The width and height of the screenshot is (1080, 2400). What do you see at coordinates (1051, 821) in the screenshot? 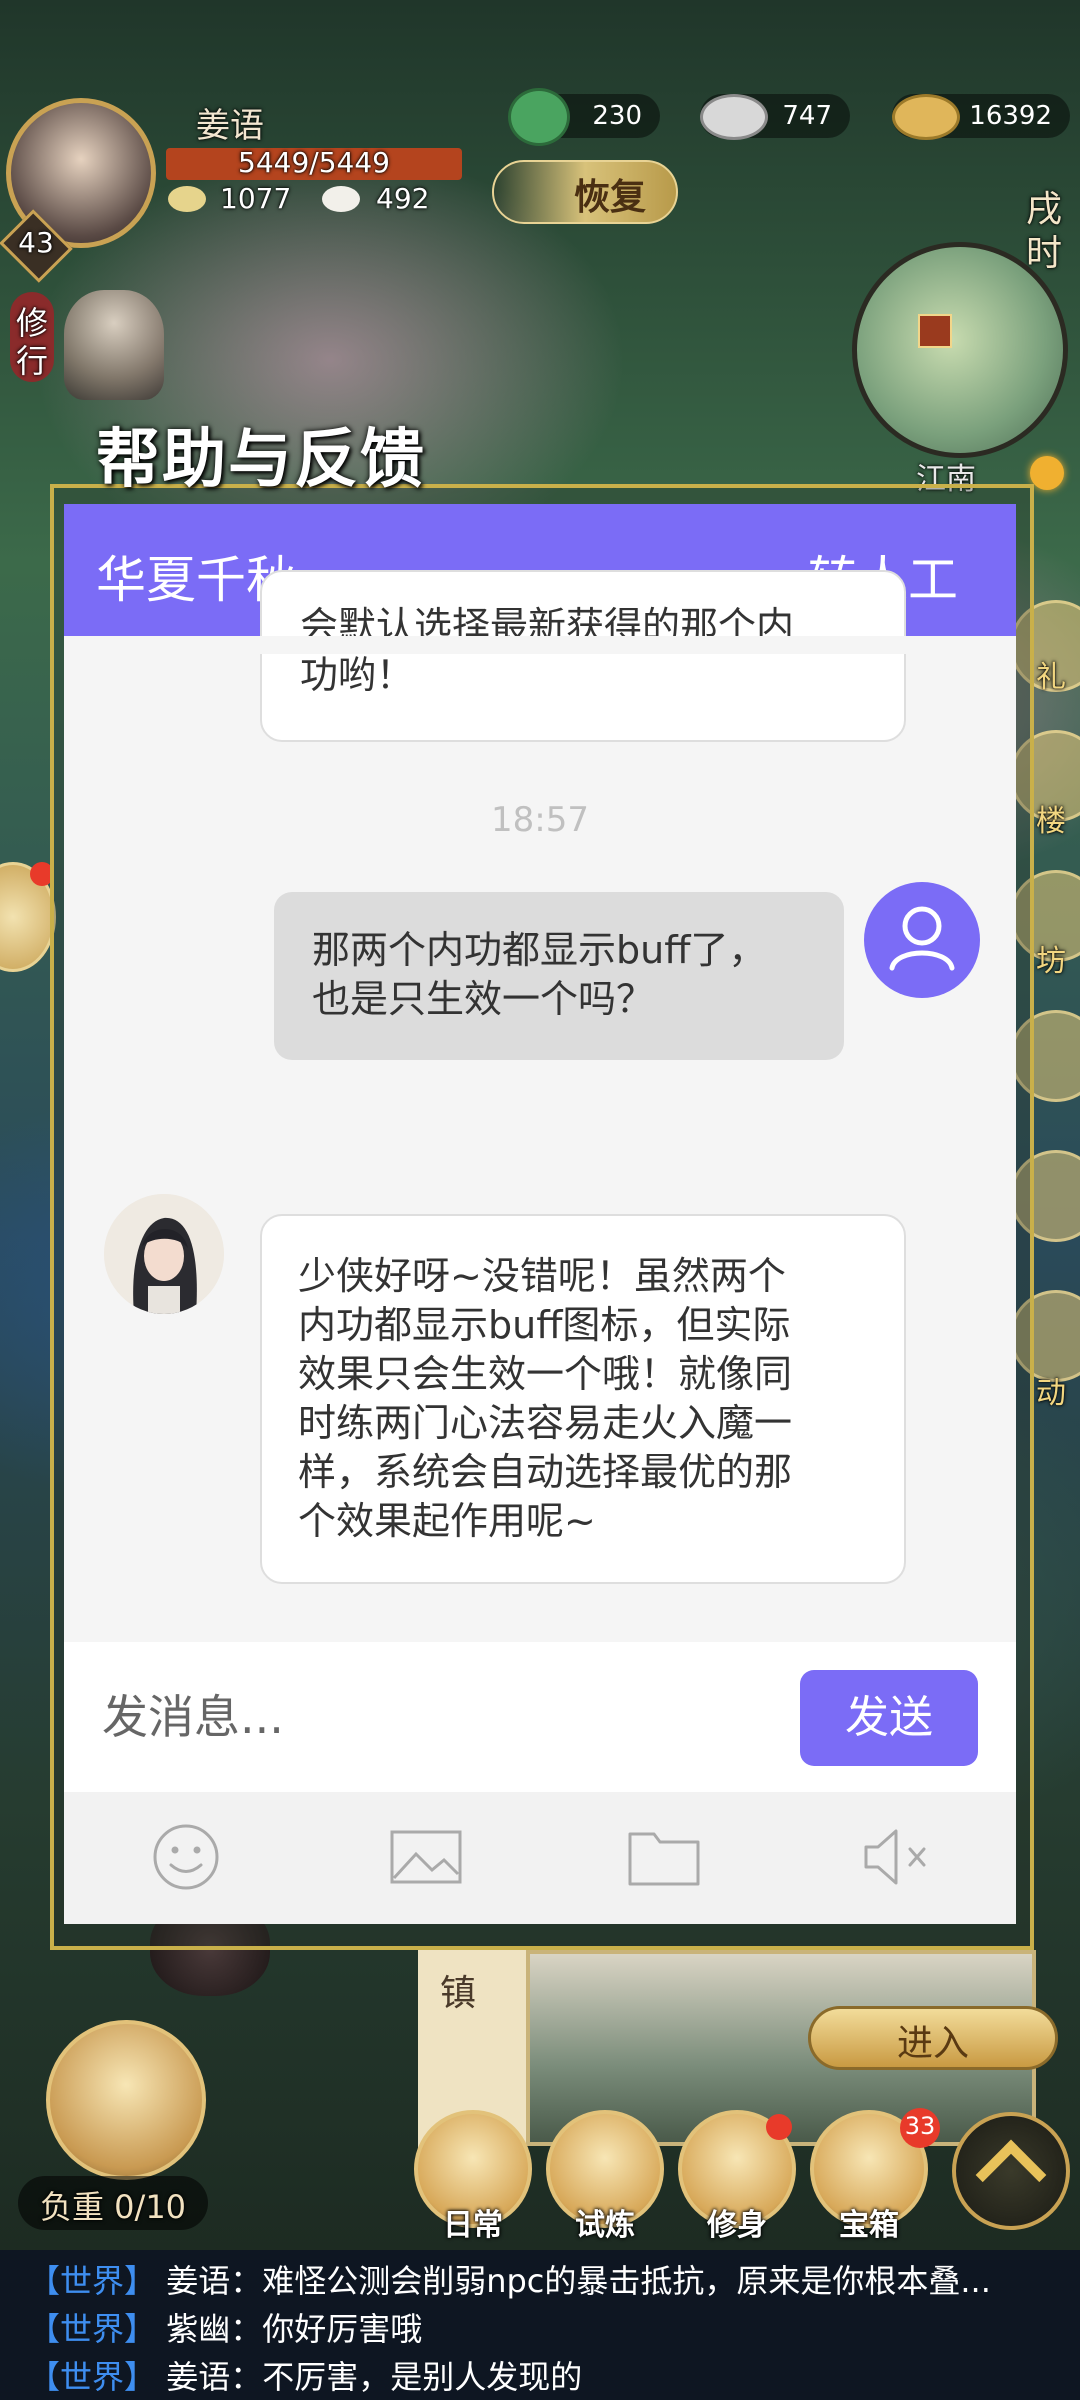
I see `side-label-tower: 楼` at bounding box center [1051, 821].